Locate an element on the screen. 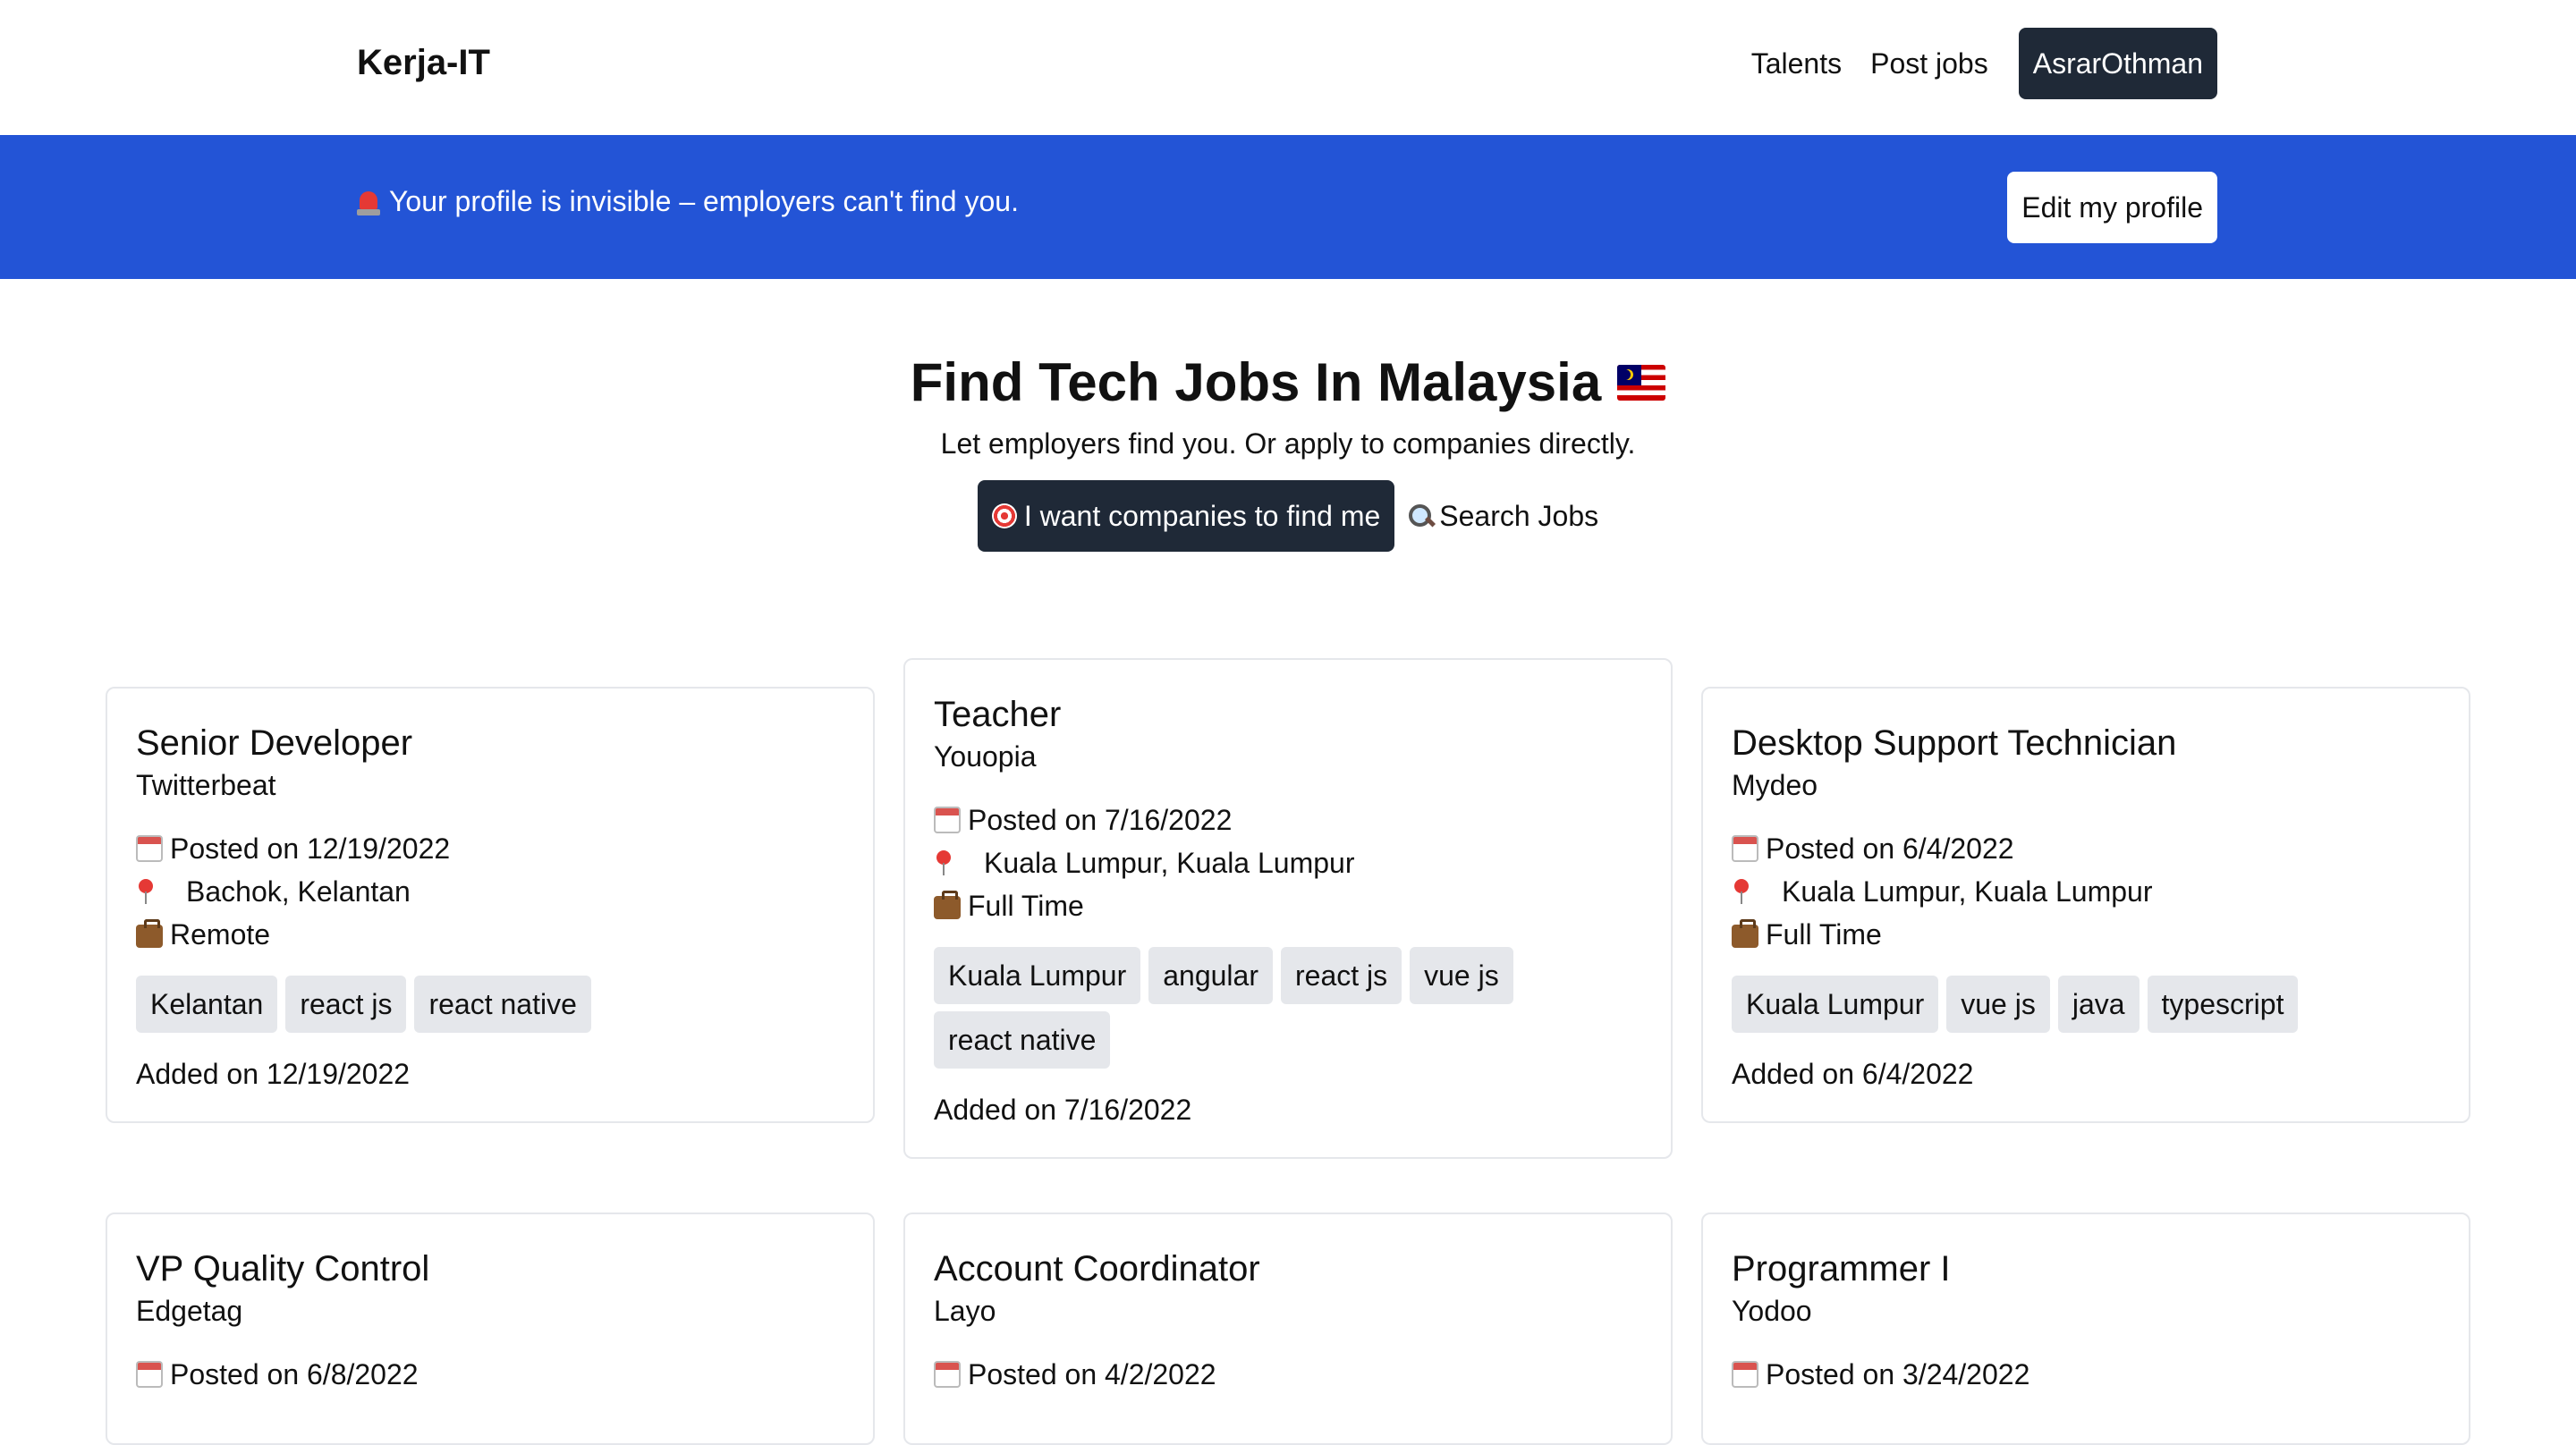  nav-link-post-jobs: Post jobs is located at coordinates (1929, 63).